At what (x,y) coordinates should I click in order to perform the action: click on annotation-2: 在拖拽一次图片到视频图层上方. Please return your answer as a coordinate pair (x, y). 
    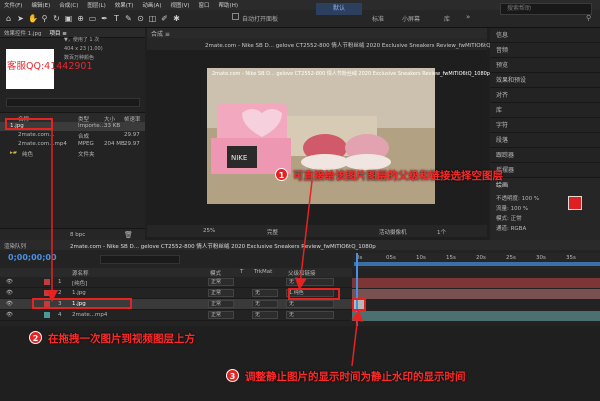
    Looking at the image, I should click on (121, 339).